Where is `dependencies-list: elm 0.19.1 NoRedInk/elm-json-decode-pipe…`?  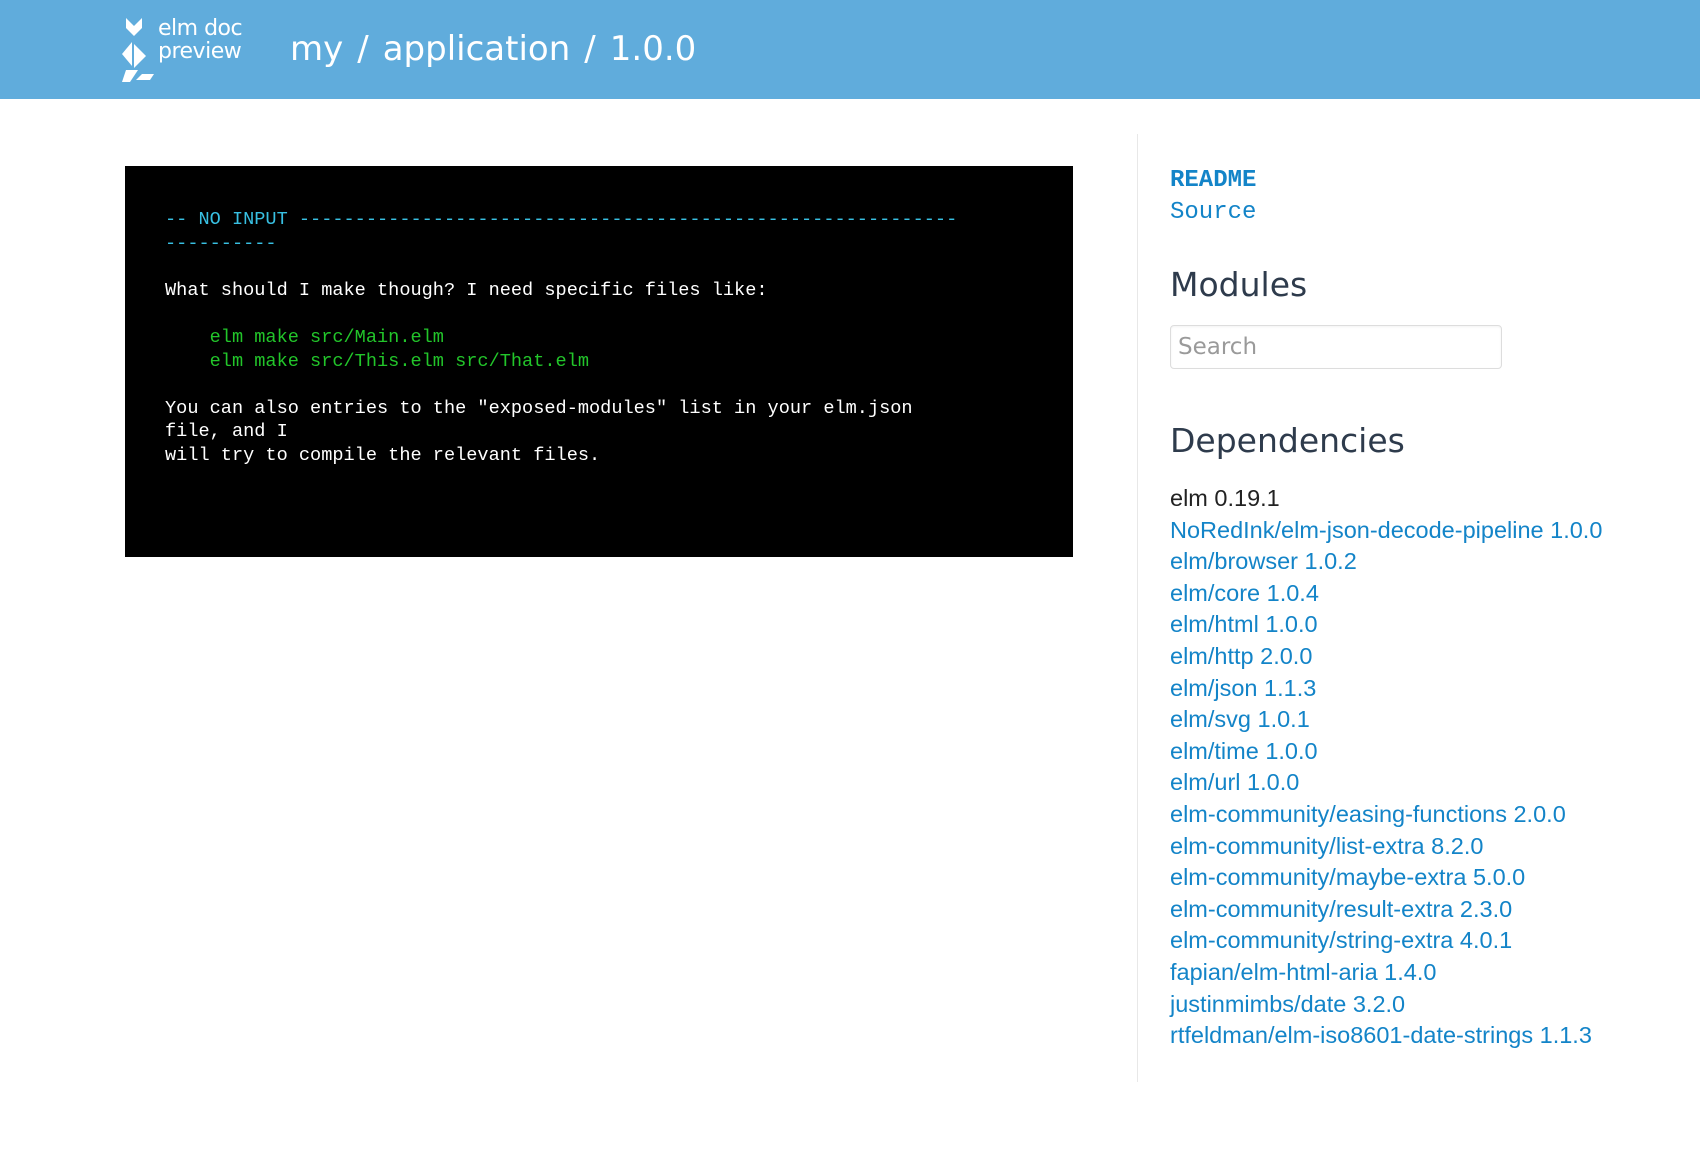
dependencies-list: elm 0.19.1 NoRedInk/elm-json-decode-pipe… is located at coordinates (1386, 767).